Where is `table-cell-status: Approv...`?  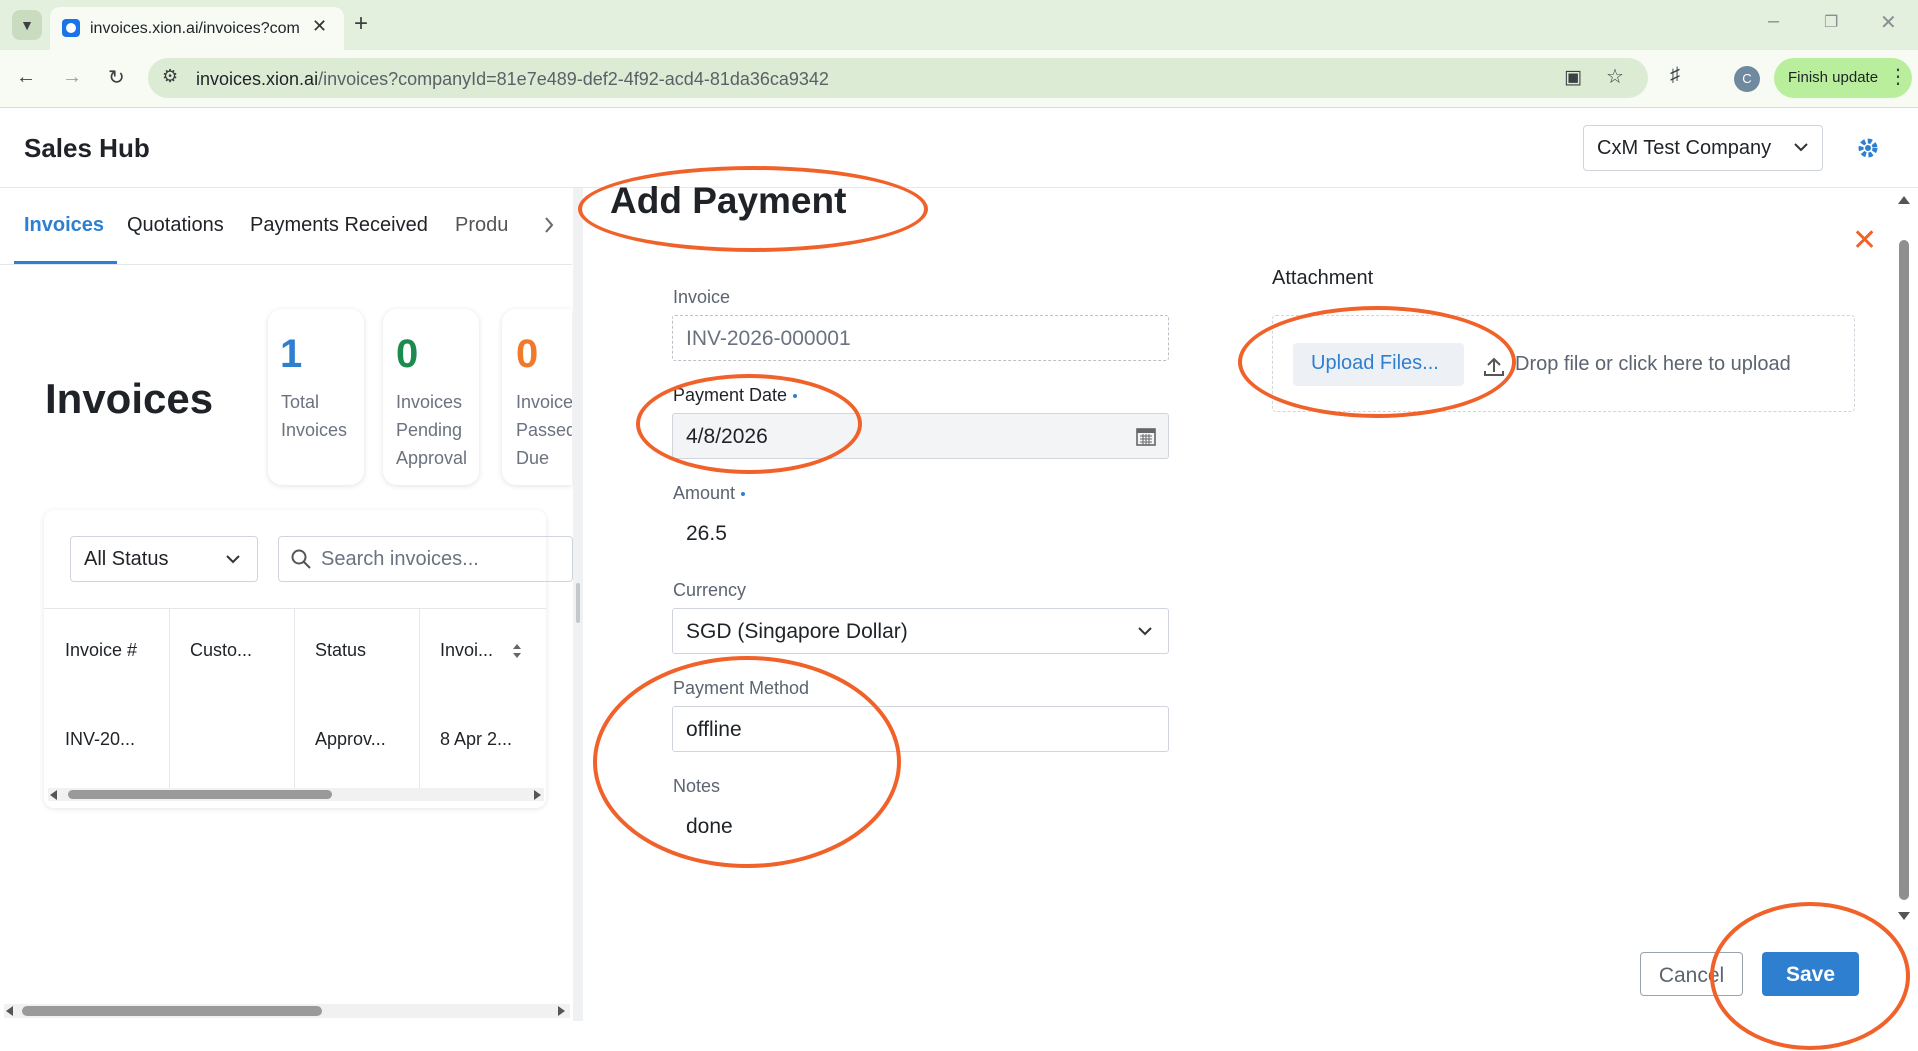 table-cell-status: Approv... is located at coordinates (350, 739).